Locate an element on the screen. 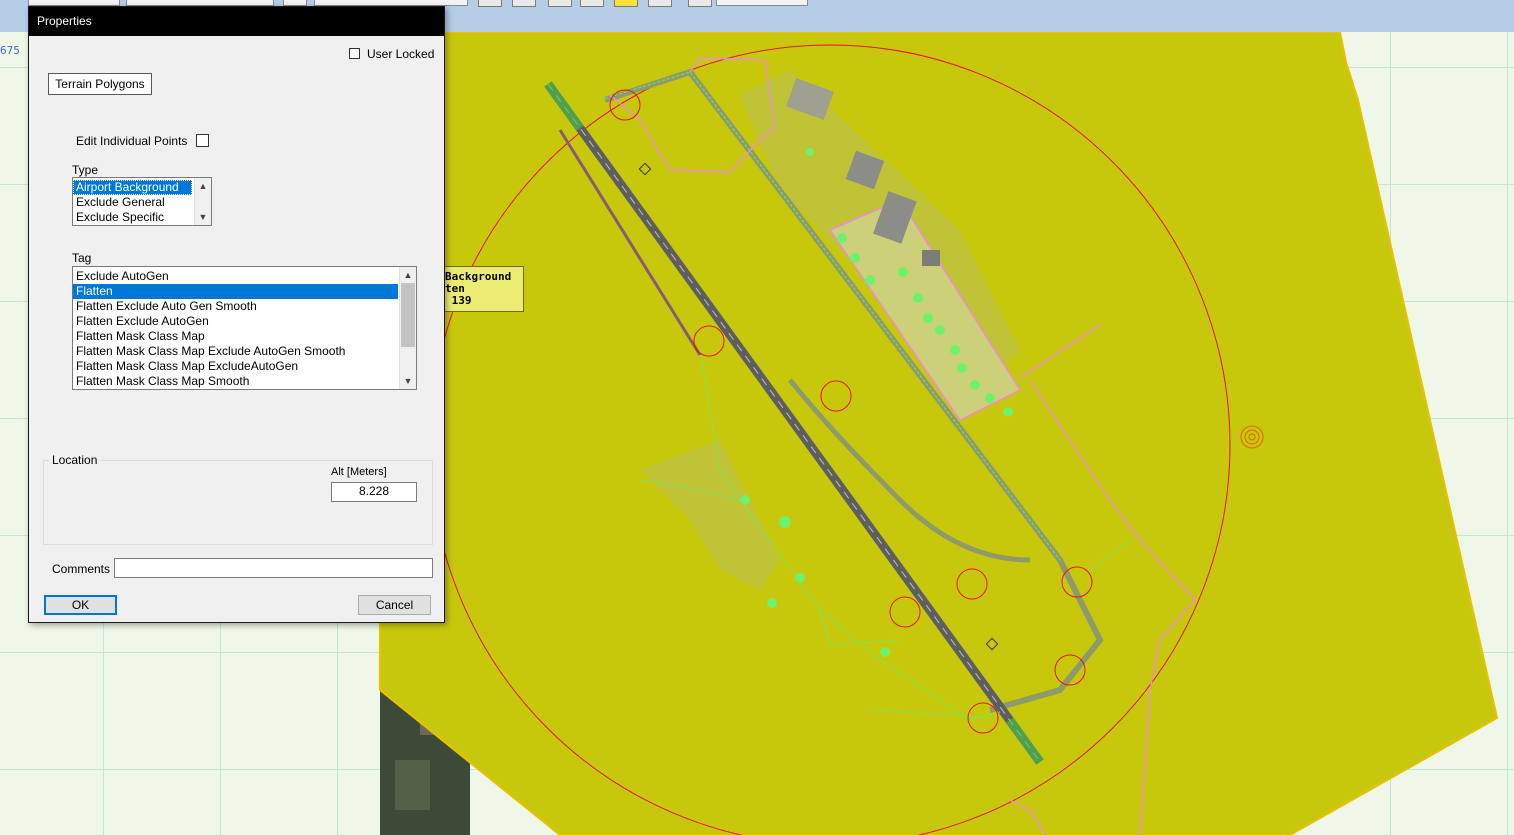  user-locked-label: User Locked is located at coordinates (401, 54).